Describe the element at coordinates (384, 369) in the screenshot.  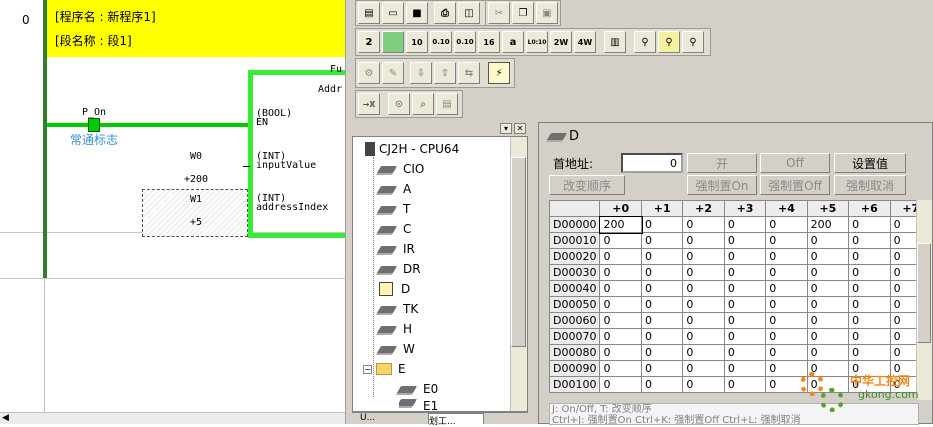
I see `tree-item-e: − E` at that location.